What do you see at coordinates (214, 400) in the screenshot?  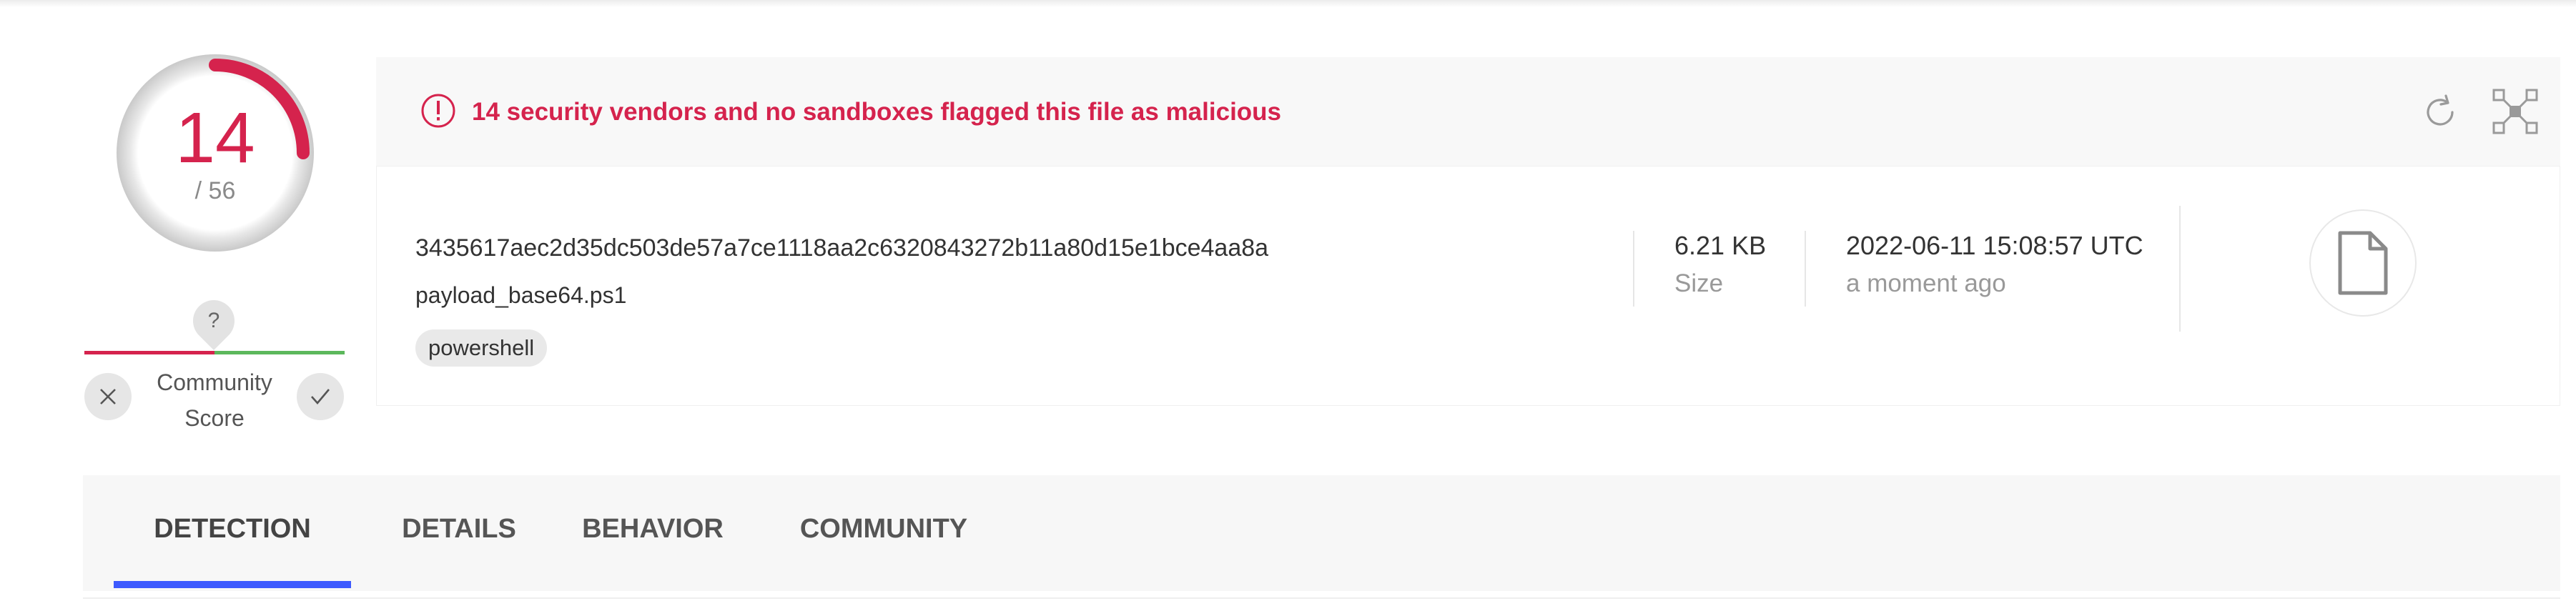 I see `community-score-label: Community Score` at bounding box center [214, 400].